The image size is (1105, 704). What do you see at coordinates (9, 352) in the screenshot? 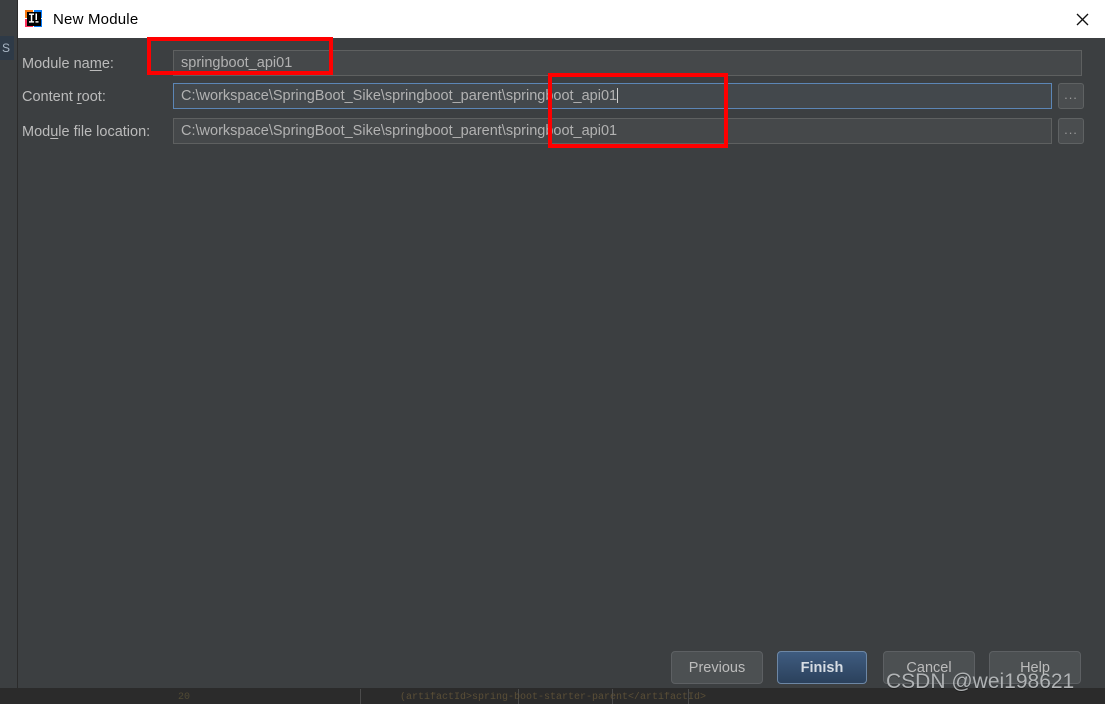
I see `ide-left-strip` at bounding box center [9, 352].